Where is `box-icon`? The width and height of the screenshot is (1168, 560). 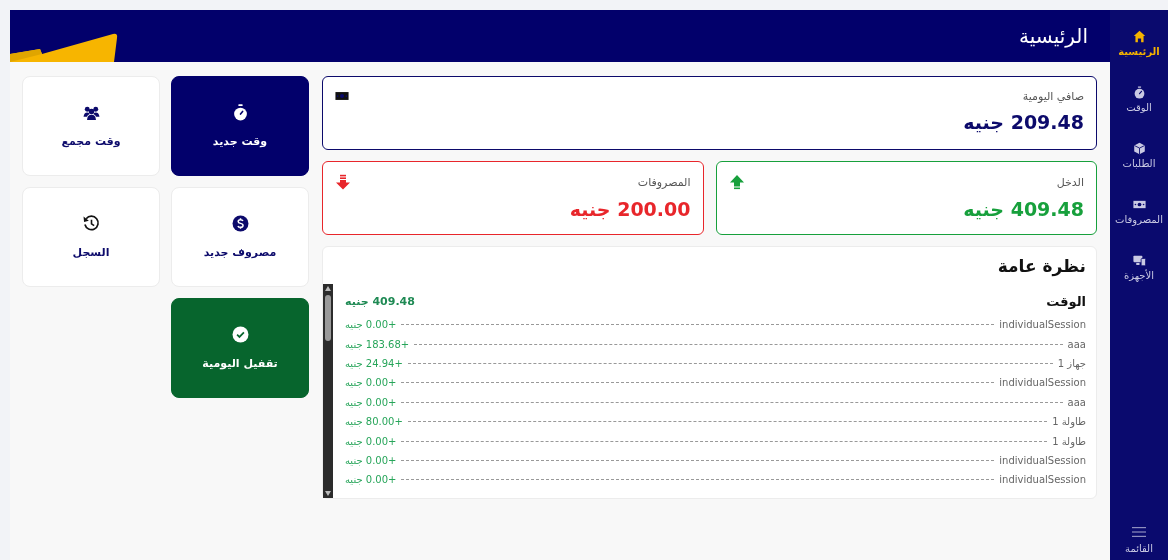
box-icon is located at coordinates (1139, 148).